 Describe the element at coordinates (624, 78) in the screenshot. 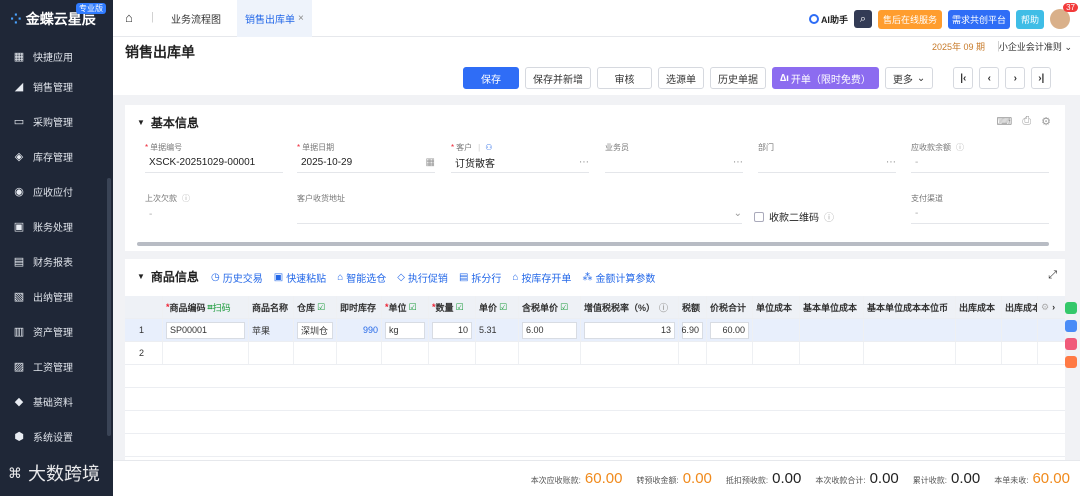

I see `audit-button: 审核` at that location.